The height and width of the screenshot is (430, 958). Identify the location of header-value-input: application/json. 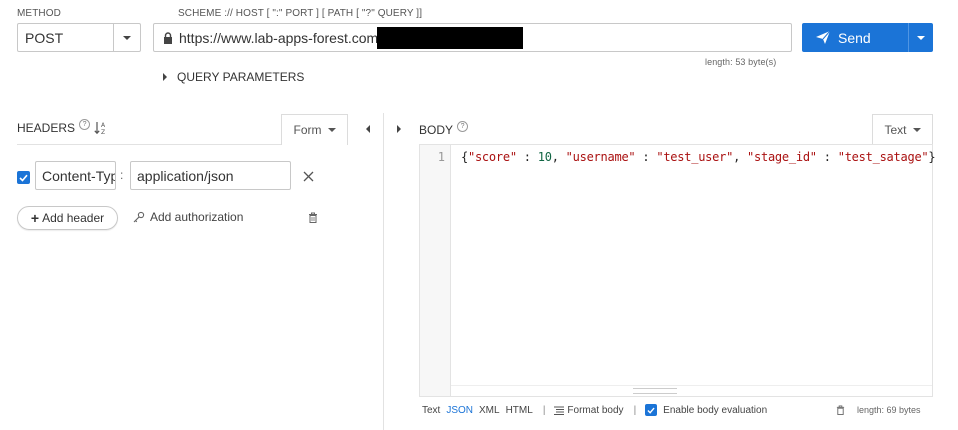
(210, 175).